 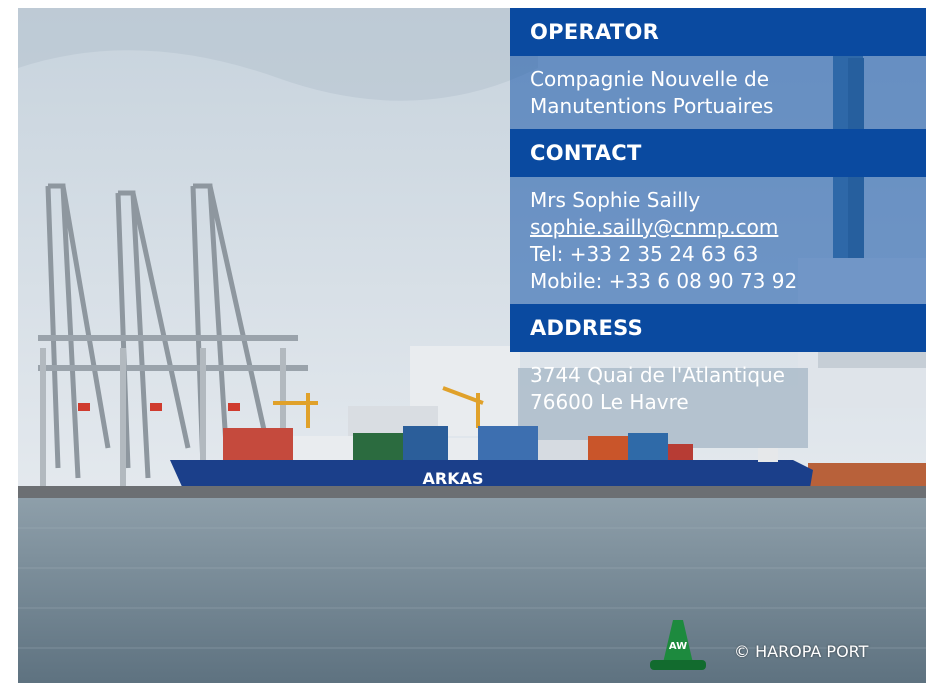 I want to click on operator-heading: OPERATOR, so click(x=718, y=32).